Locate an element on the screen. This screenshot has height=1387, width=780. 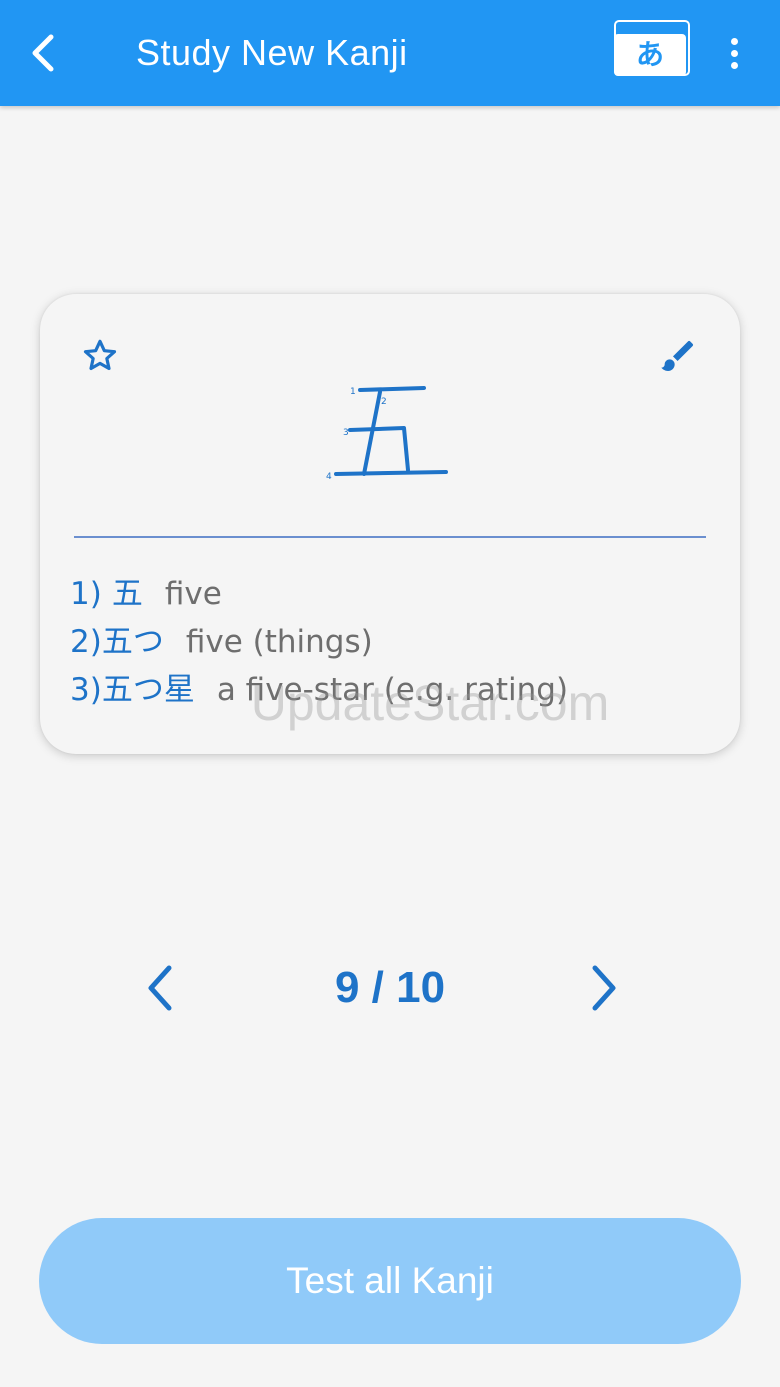
kanji-stroke-diagram: 1 2 3 4 is located at coordinates (387, 434).